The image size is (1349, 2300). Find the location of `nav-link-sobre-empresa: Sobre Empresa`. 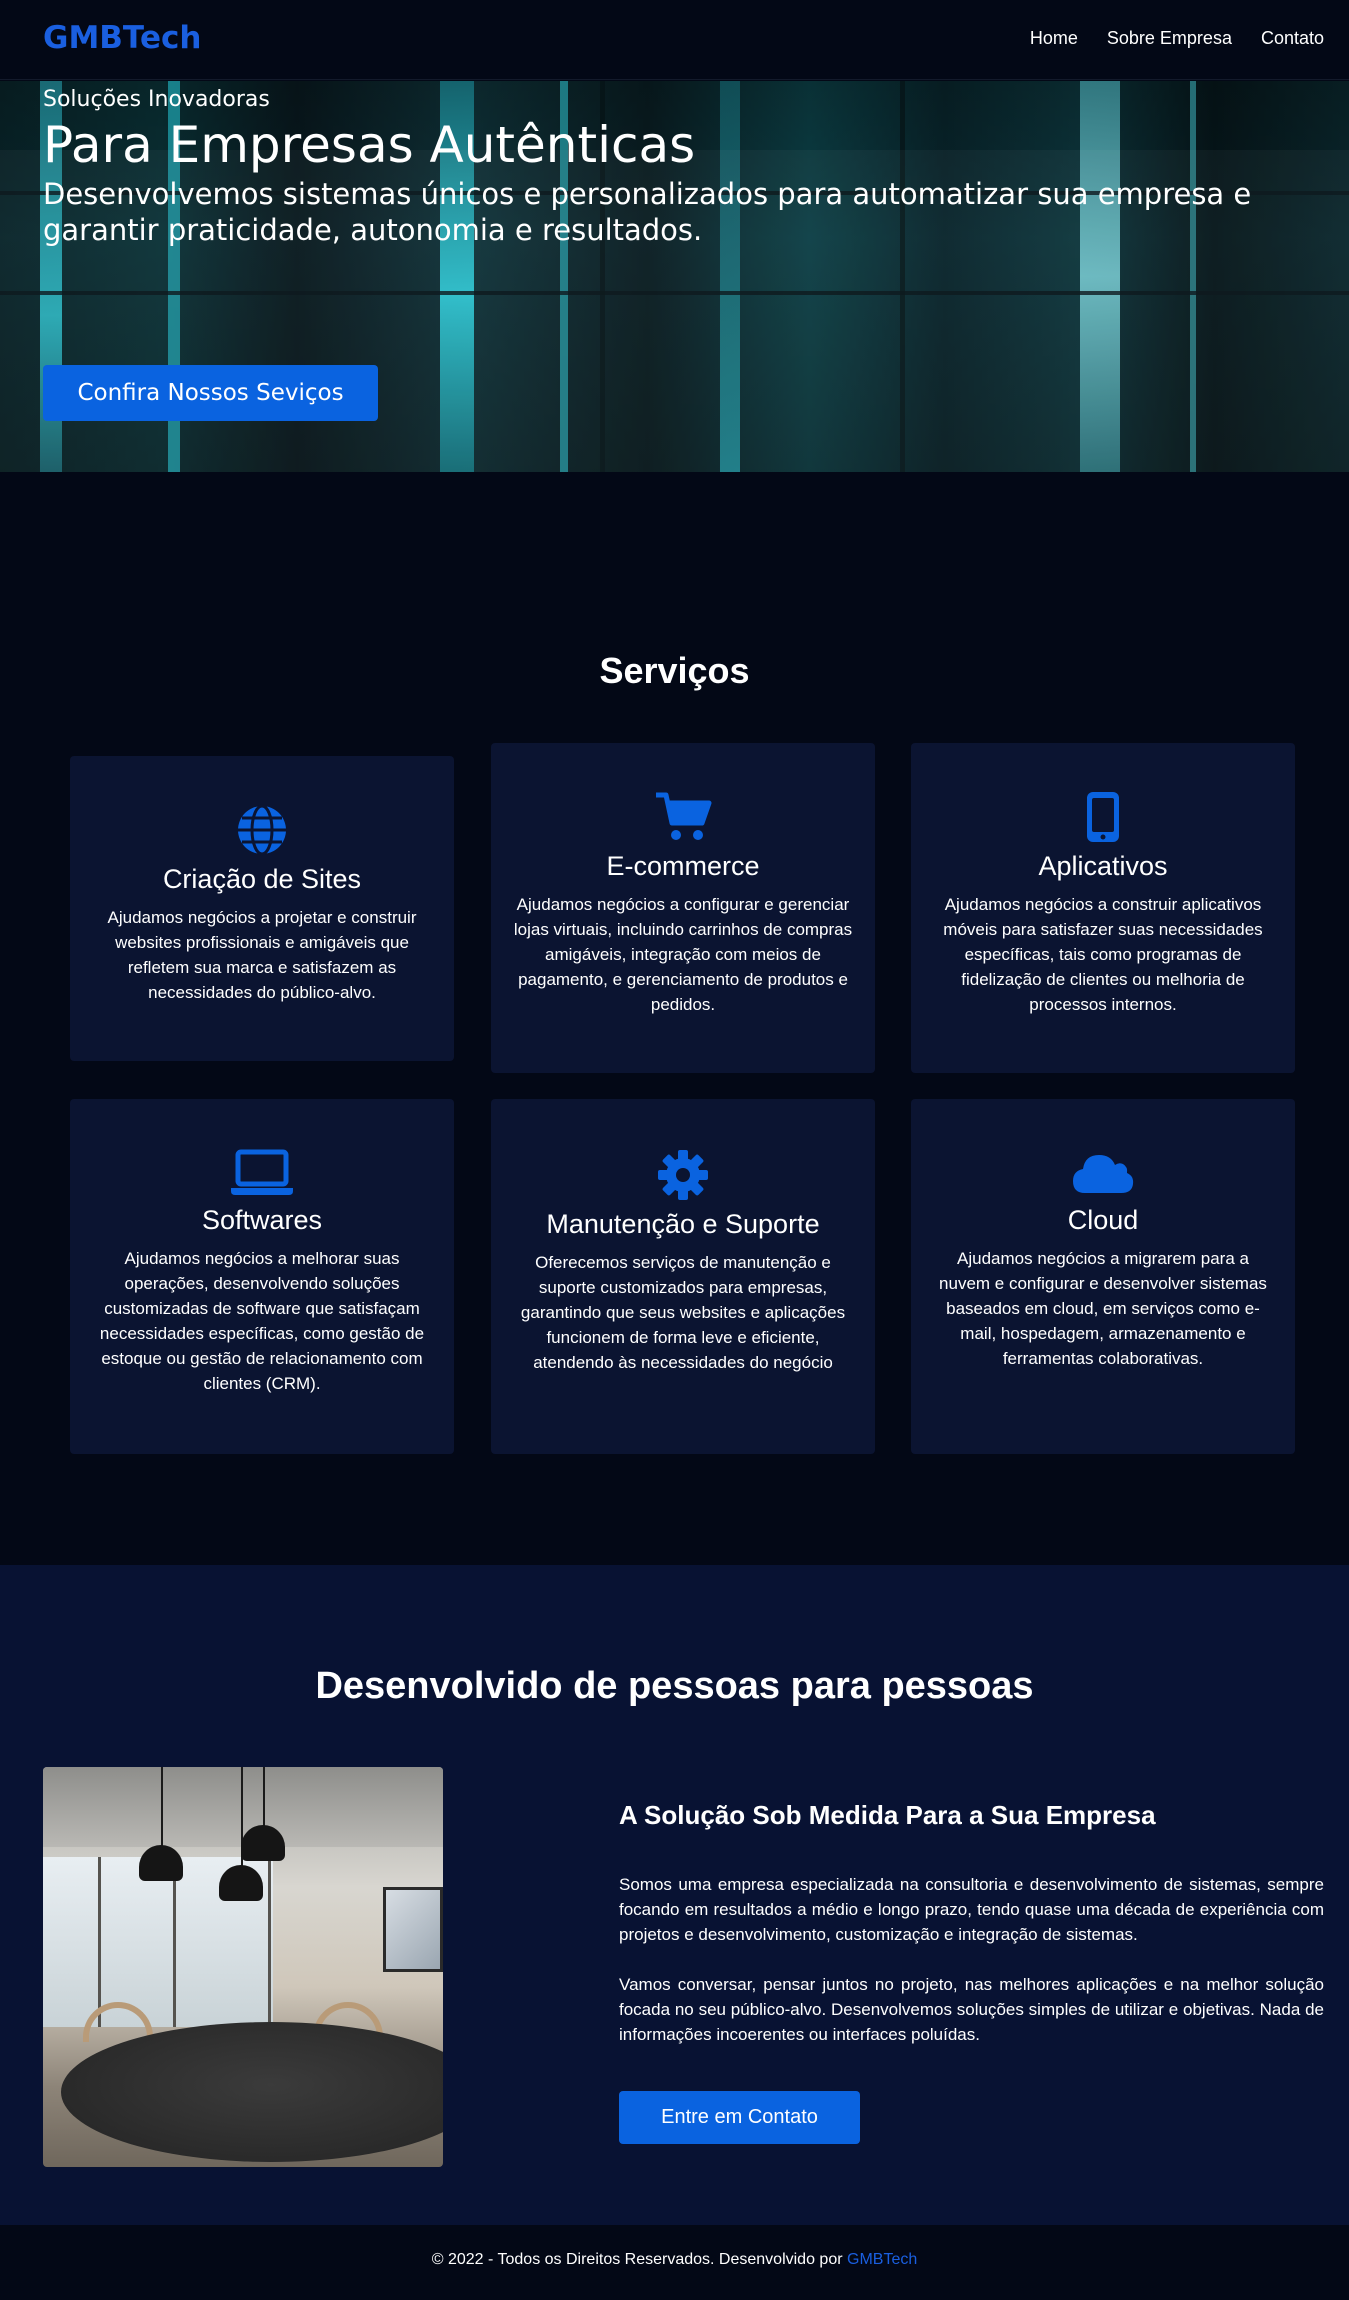

nav-link-sobre-empresa: Sobre Empresa is located at coordinates (1169, 38).